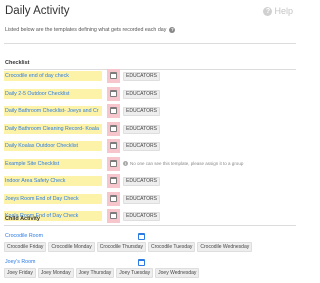 Image resolution: width=320 pixels, height=283 pixels. Describe the element at coordinates (55, 273) in the screenshot. I see `template-chip: Joey Monday` at that location.